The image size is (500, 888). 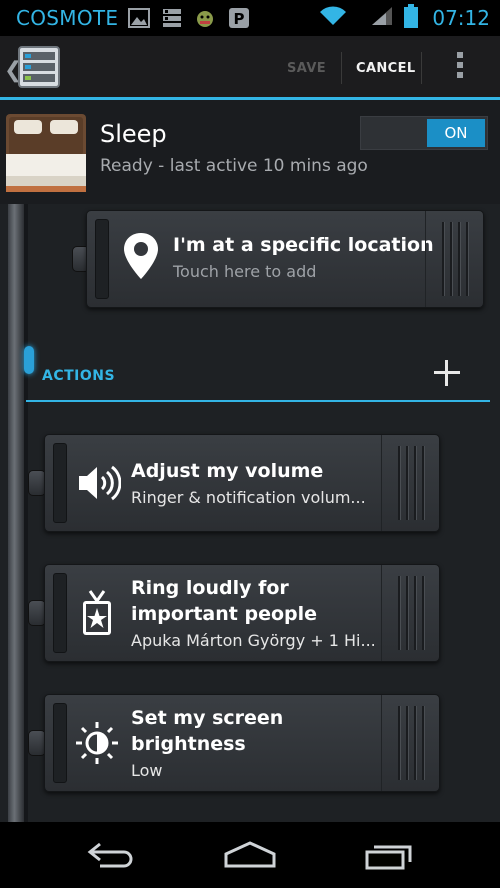 I want to click on timeline-rail, so click(x=16, y=513).